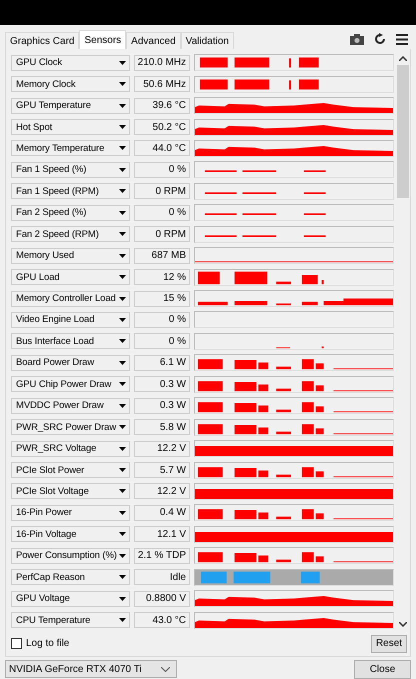 This screenshot has width=416, height=679. What do you see at coordinates (162, 62) in the screenshot?
I see `sensor-value: 210.0 MHz` at bounding box center [162, 62].